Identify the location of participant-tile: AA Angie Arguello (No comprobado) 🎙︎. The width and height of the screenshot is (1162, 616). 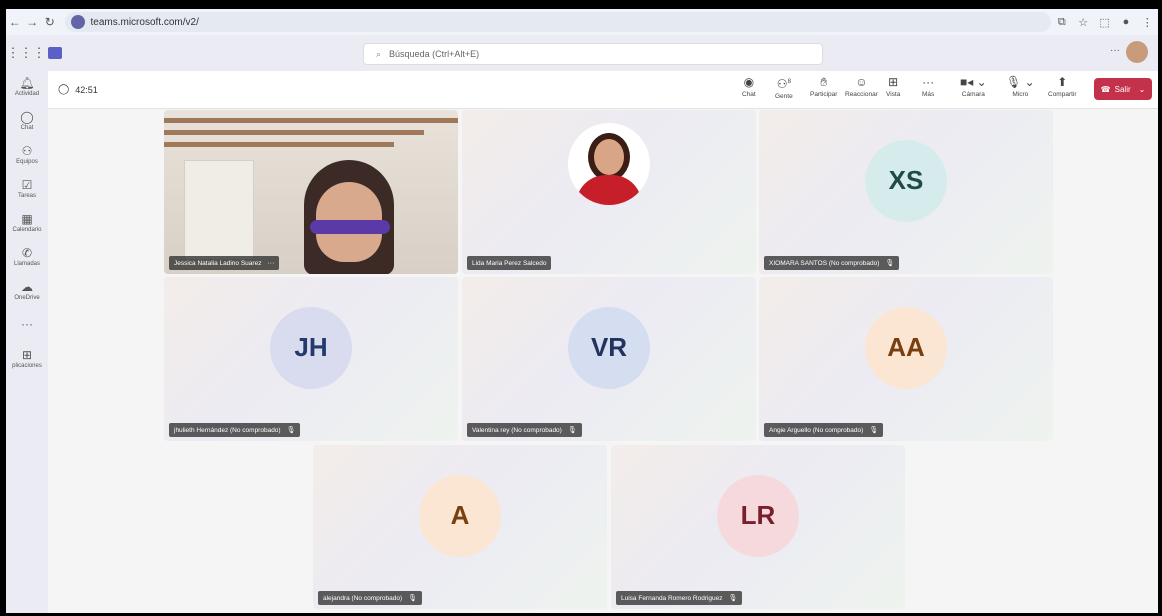
(906, 359).